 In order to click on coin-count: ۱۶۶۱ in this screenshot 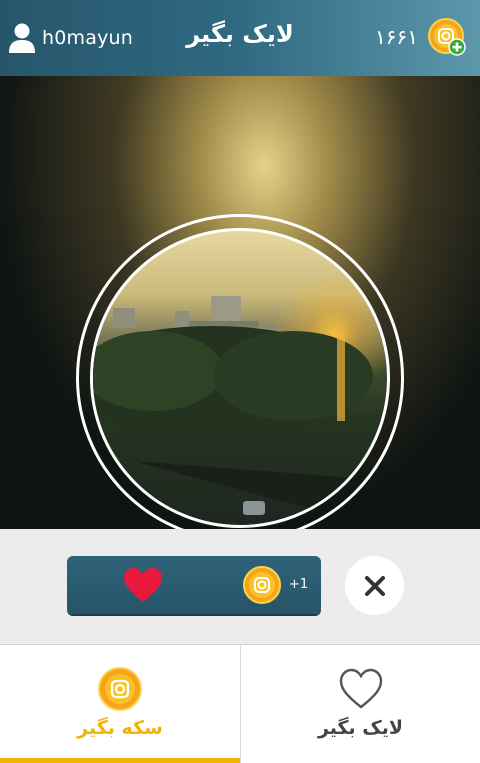, I will do `click(396, 37)`.